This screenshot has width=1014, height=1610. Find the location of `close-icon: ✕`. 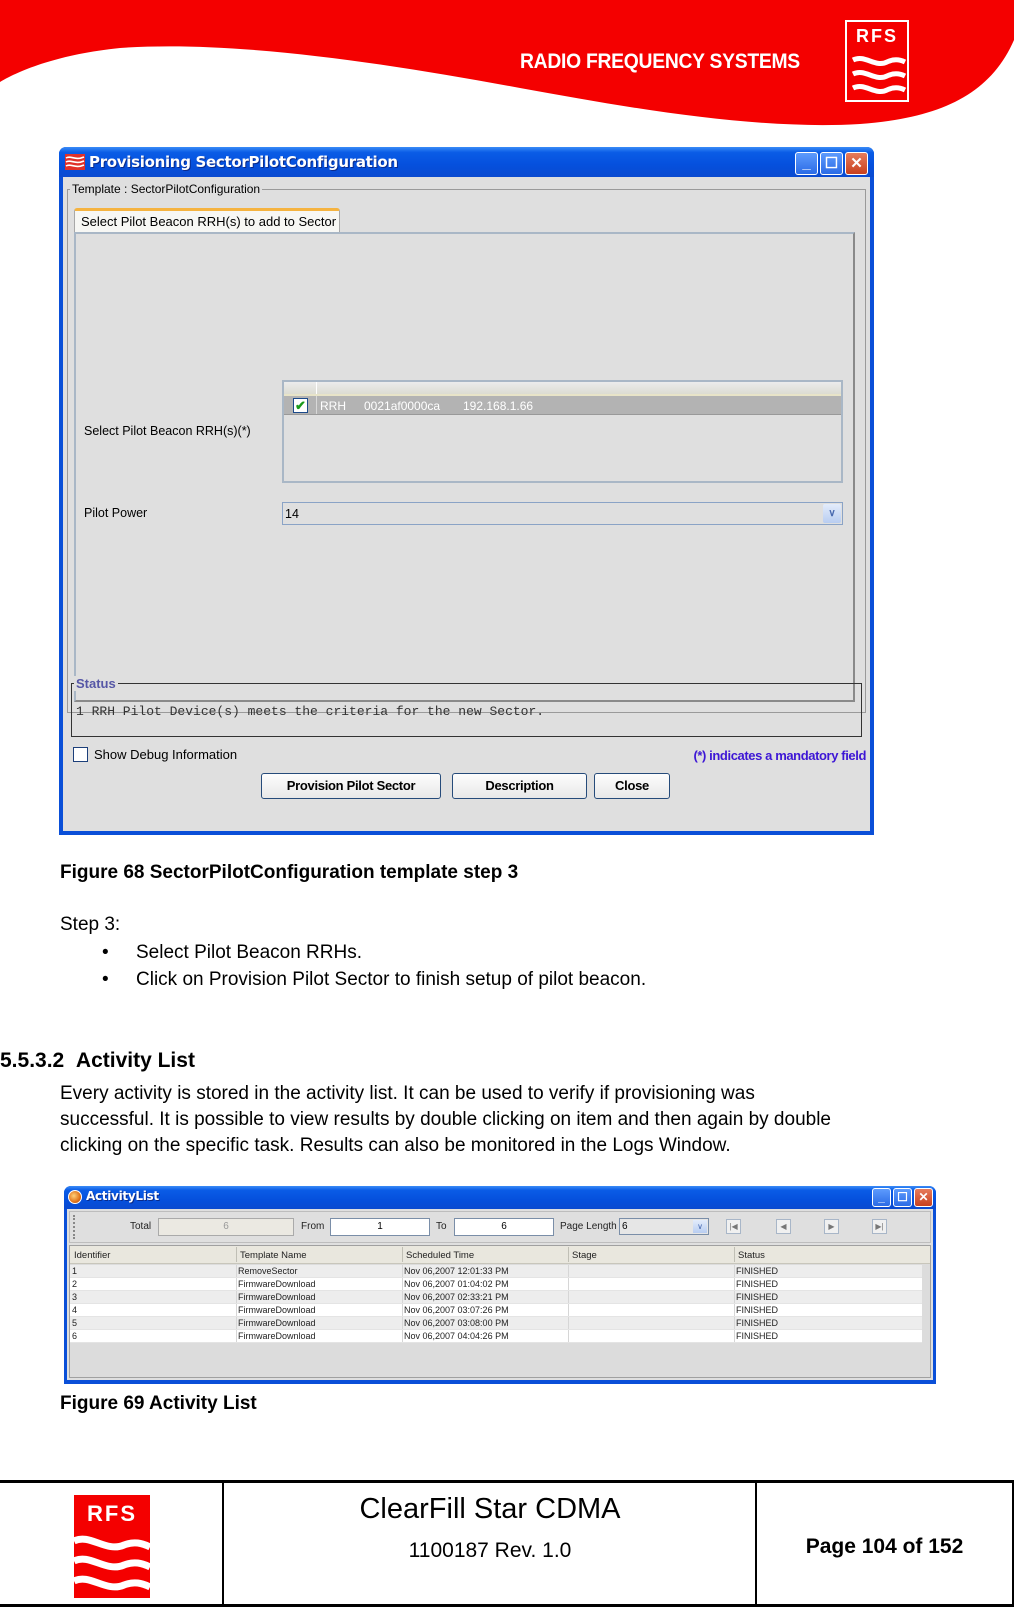

close-icon: ✕ is located at coordinates (856, 163).